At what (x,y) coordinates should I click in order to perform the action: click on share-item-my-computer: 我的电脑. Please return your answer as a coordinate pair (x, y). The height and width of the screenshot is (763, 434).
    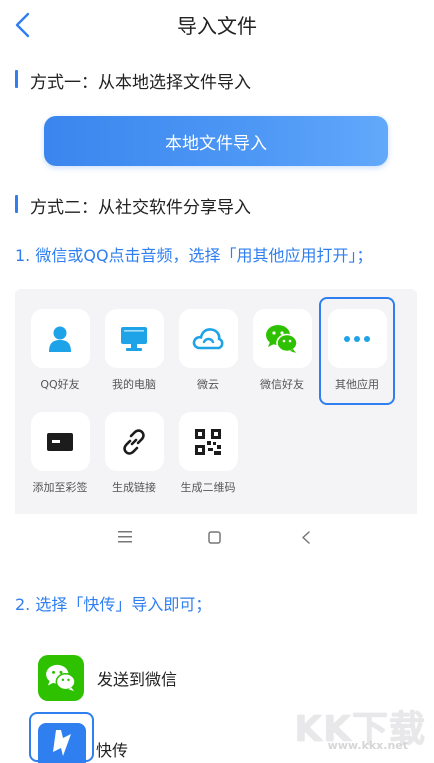
    Looking at the image, I should click on (134, 350).